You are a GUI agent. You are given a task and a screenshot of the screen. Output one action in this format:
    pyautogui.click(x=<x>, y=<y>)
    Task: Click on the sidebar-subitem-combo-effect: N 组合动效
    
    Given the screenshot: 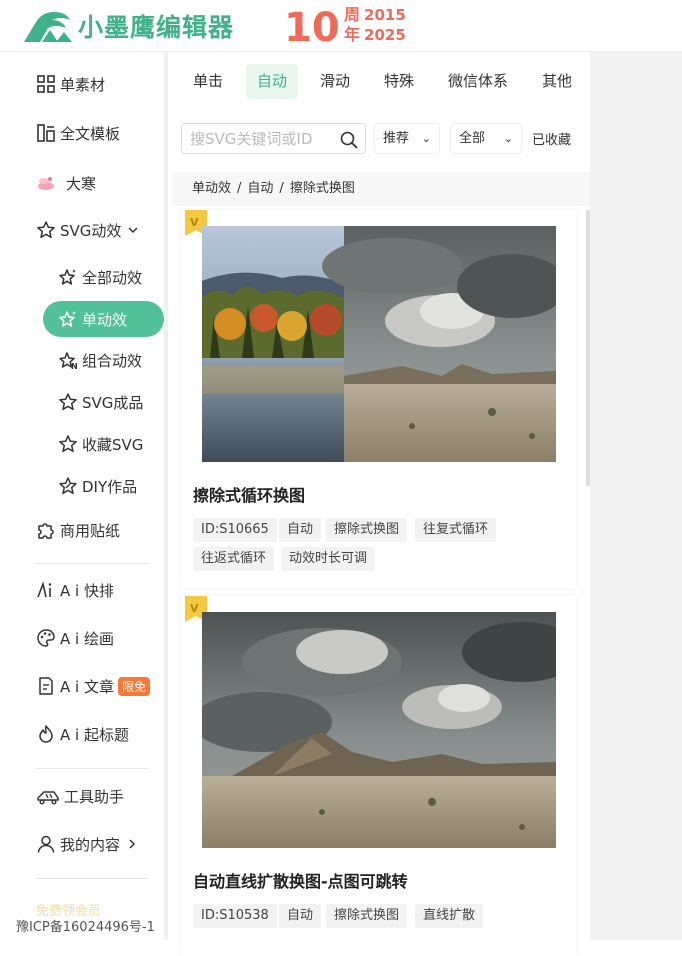 What is the action you would take?
    pyautogui.click(x=100, y=360)
    